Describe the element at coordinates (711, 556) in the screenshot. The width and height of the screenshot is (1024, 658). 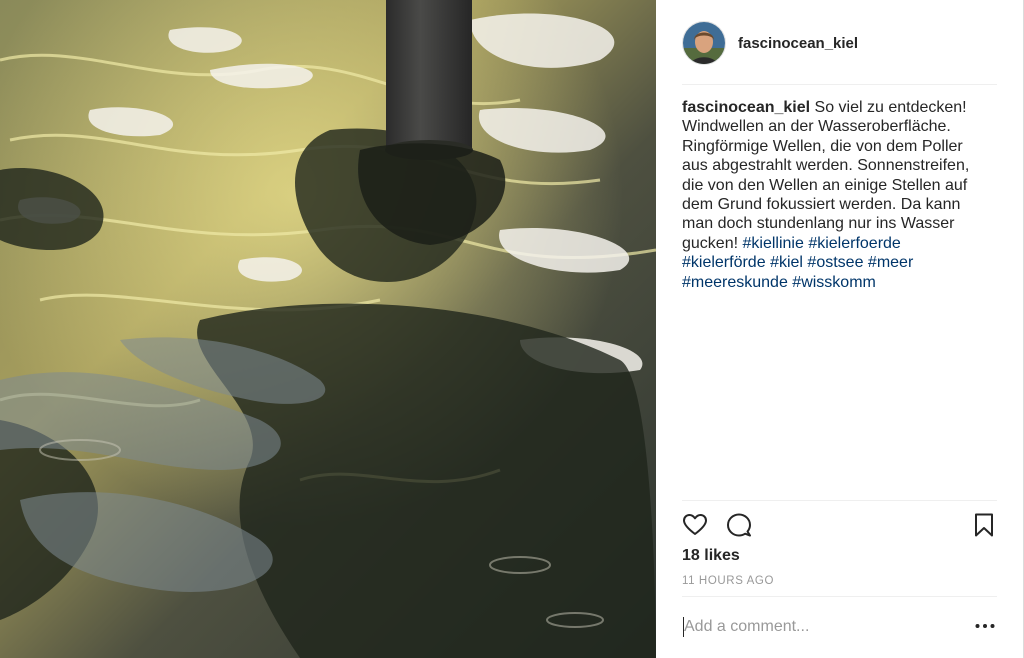
I see `likes-count: 18 likes` at that location.